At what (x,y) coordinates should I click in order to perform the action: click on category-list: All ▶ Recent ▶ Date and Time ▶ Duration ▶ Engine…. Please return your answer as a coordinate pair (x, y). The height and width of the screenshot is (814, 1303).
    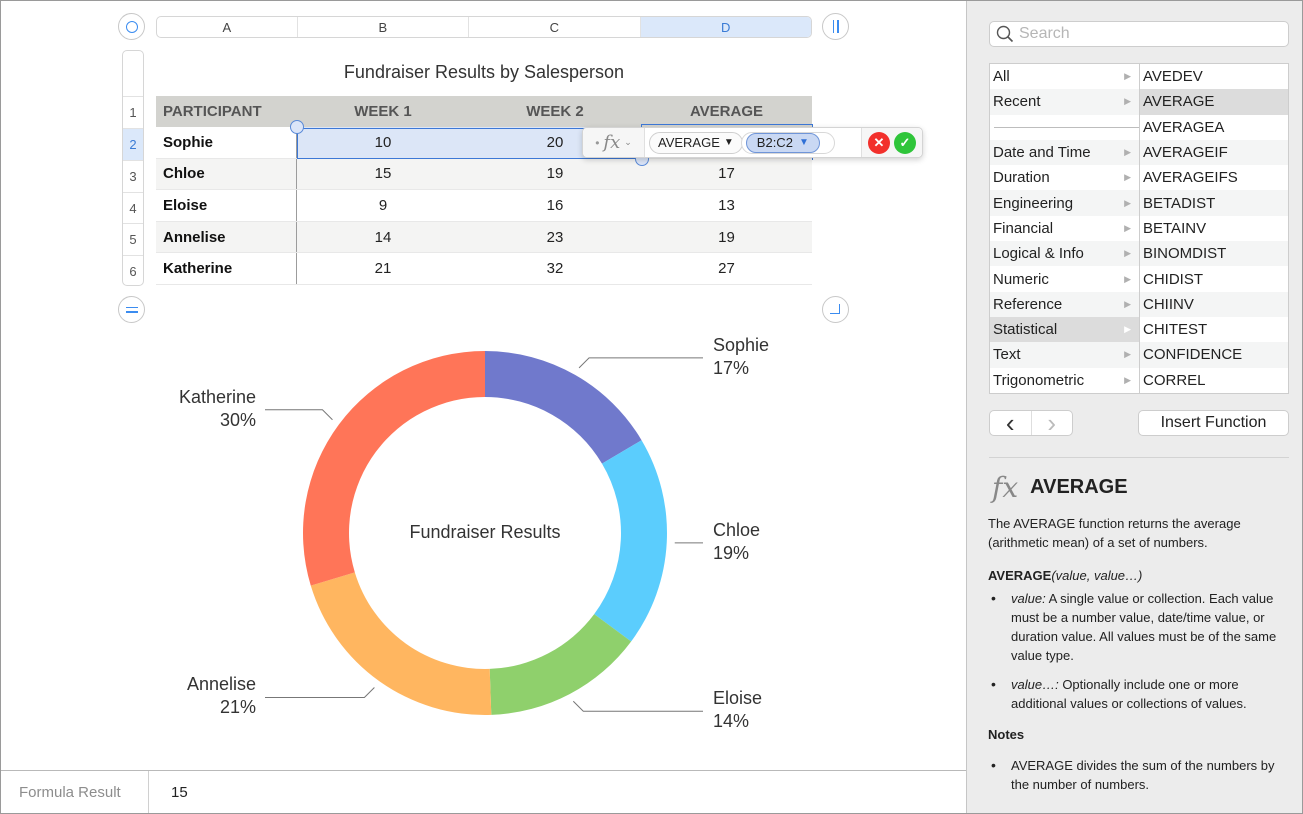
    Looking at the image, I should click on (1065, 228).